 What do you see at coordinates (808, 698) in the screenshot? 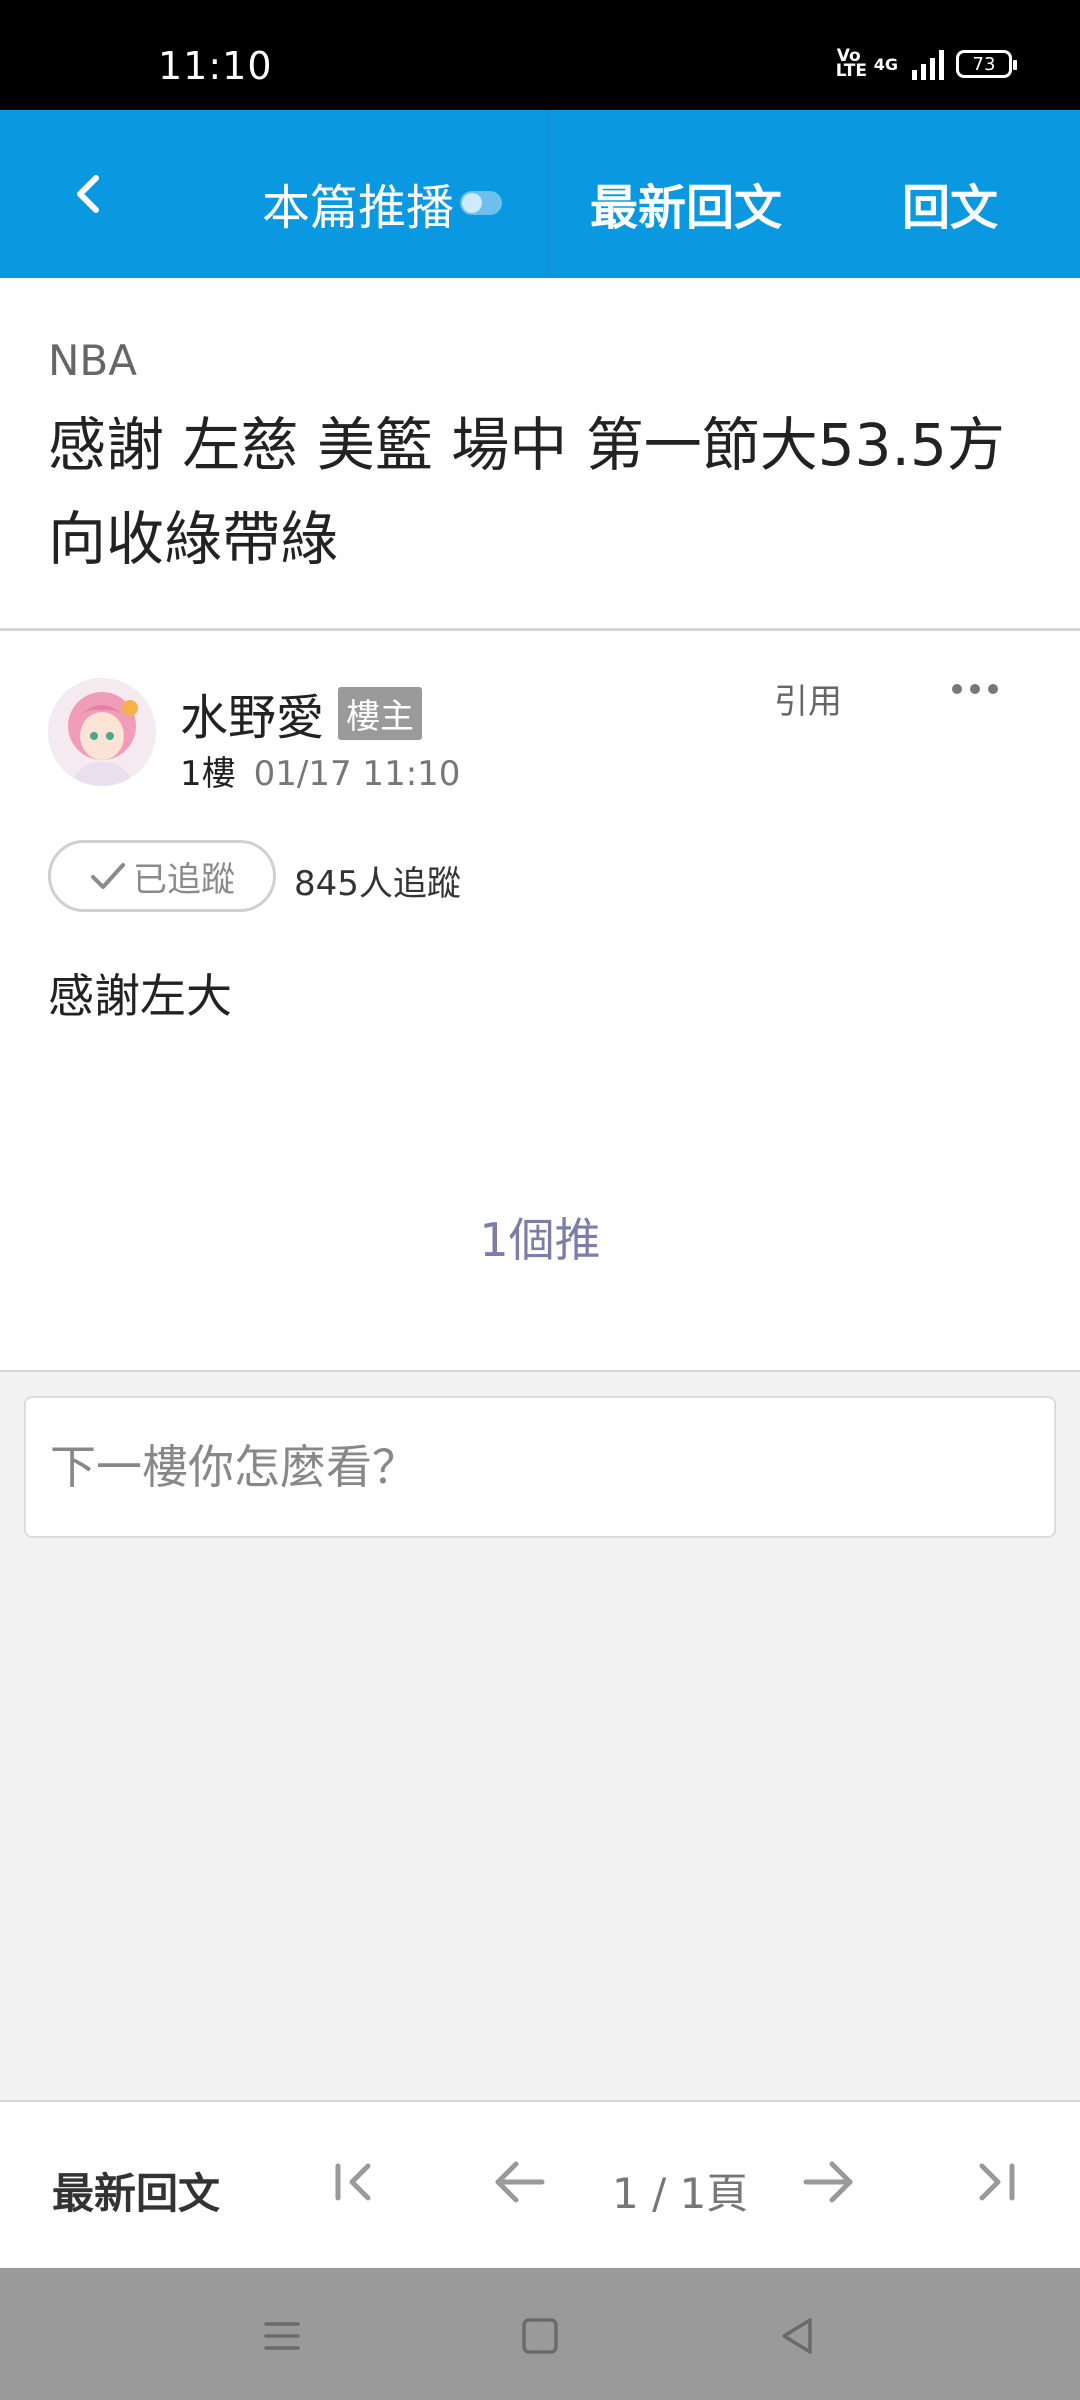
I see `quote-button: 引用` at bounding box center [808, 698].